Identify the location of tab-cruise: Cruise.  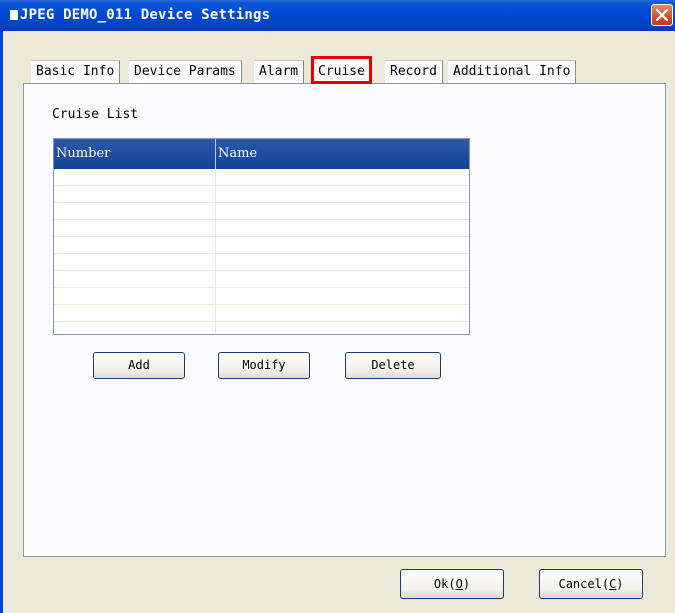
(341, 70).